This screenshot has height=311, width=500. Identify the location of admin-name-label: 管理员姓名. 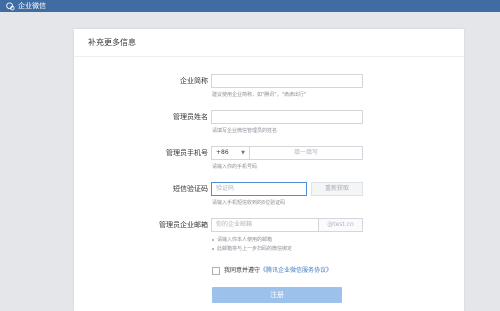
(190, 117).